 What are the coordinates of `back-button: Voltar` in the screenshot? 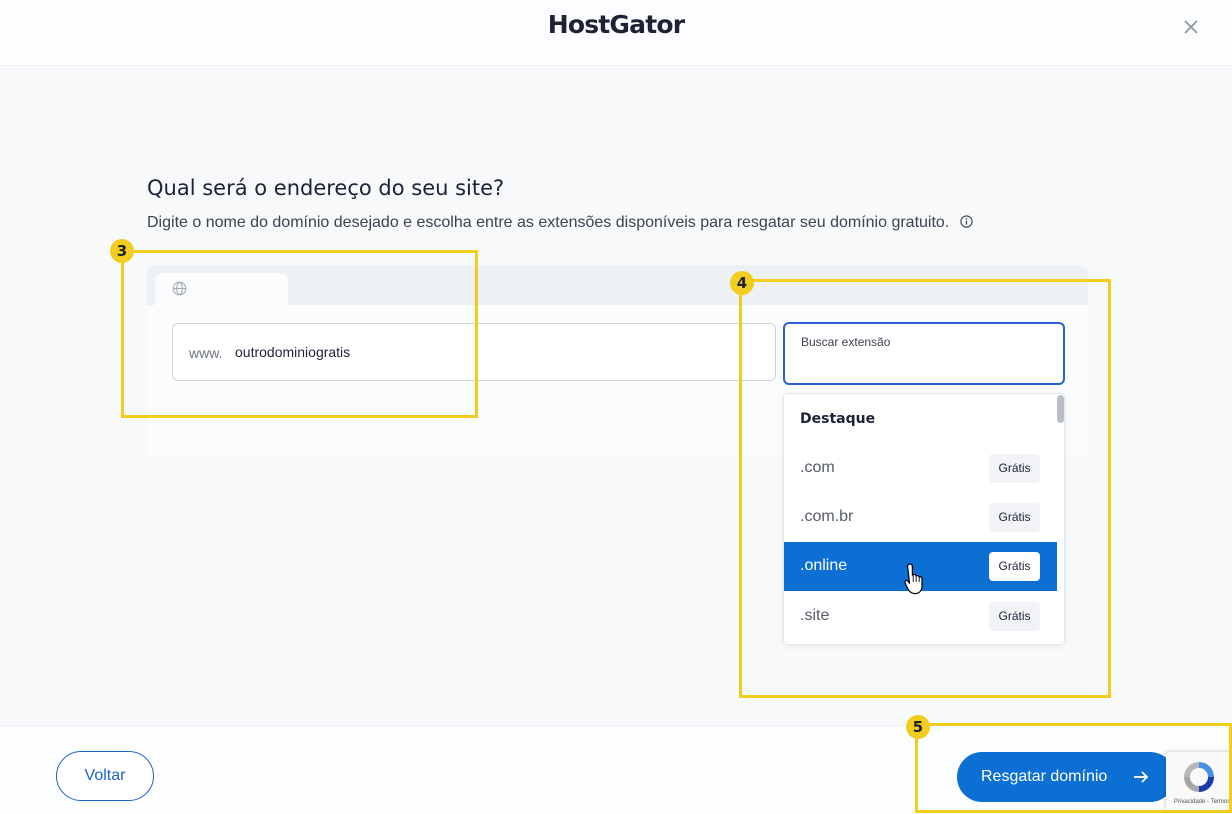 It's located at (105, 776).